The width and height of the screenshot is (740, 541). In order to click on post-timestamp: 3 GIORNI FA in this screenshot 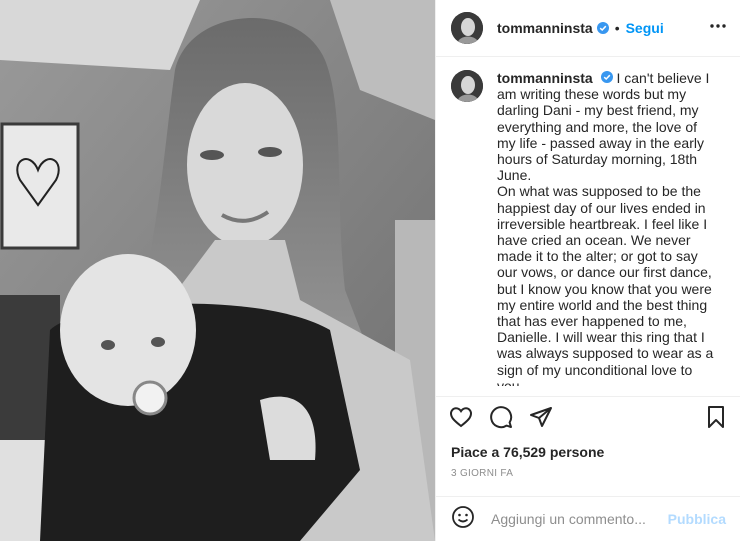, I will do `click(482, 473)`.